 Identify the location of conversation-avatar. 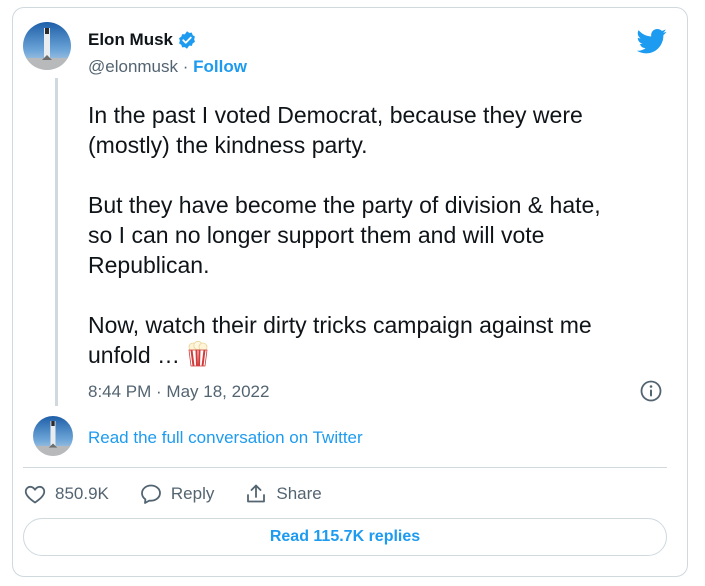
(53, 436).